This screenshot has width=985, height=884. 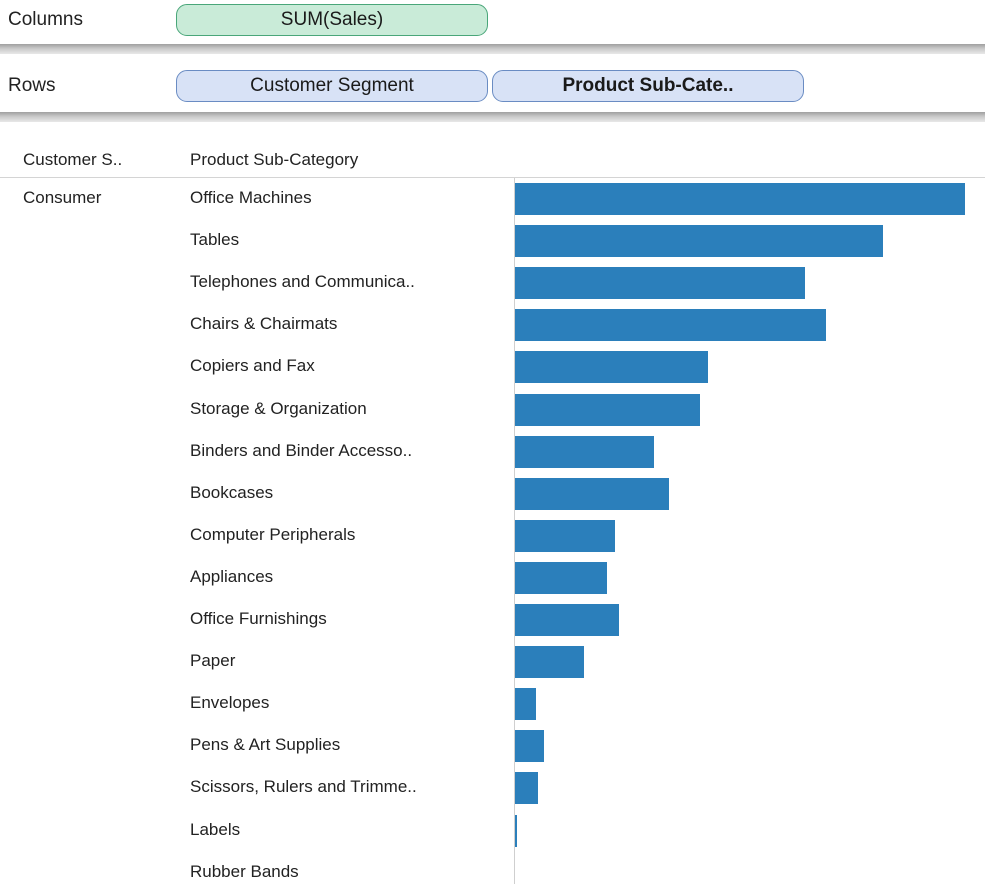 I want to click on rows-shelf-divider, so click(x=492, y=117).